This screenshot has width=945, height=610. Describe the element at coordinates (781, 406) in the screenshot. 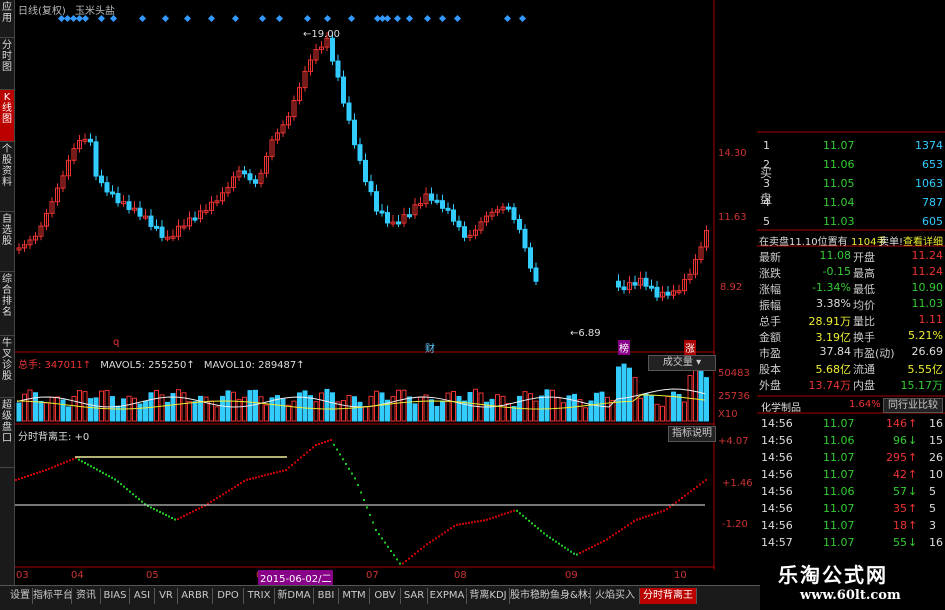

I see `industry-name: 化学制品` at that location.